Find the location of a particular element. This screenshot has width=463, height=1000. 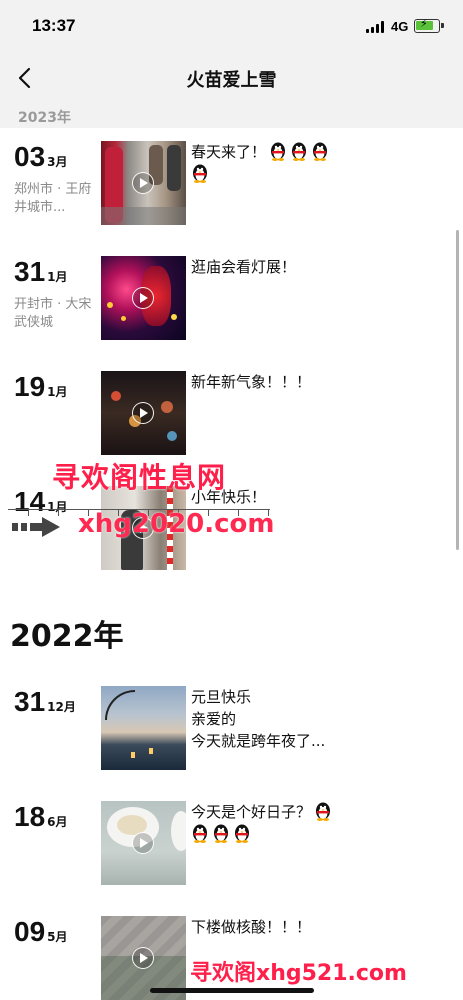

home-indicator is located at coordinates (232, 990).